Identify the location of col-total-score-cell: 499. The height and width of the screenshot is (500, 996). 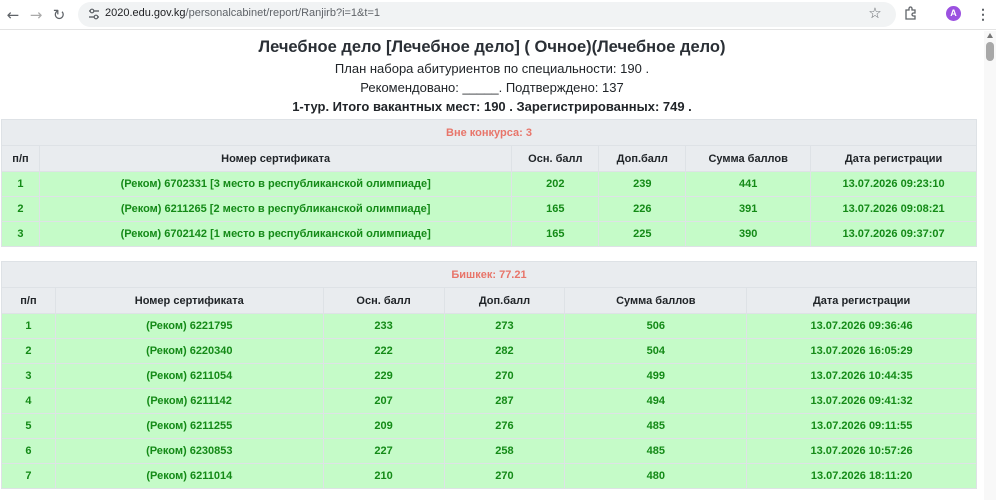
(656, 376).